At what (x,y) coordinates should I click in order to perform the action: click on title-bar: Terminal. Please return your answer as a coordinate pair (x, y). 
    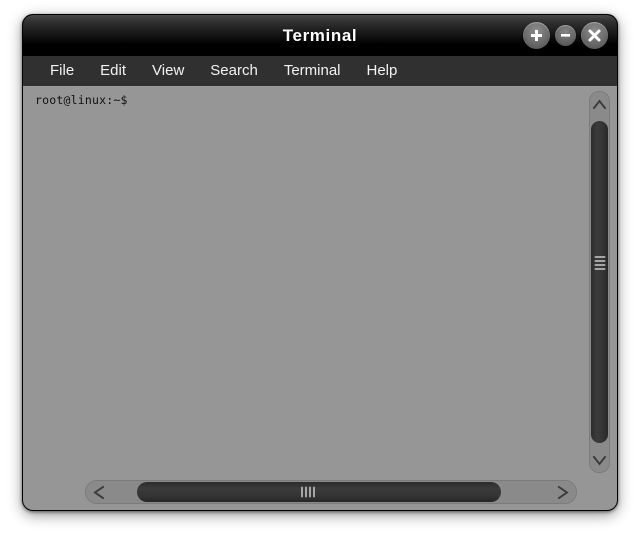
    Looking at the image, I should click on (320, 35).